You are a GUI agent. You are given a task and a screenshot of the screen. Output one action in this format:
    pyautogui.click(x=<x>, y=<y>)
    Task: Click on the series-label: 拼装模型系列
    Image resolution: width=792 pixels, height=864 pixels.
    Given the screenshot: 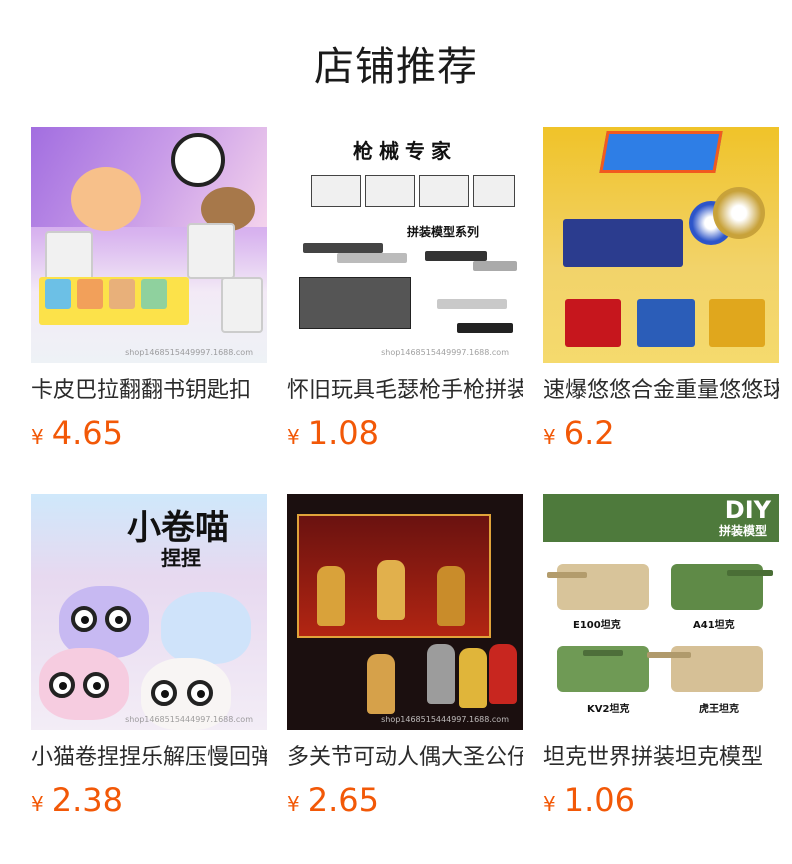 What is the action you would take?
    pyautogui.click(x=443, y=232)
    